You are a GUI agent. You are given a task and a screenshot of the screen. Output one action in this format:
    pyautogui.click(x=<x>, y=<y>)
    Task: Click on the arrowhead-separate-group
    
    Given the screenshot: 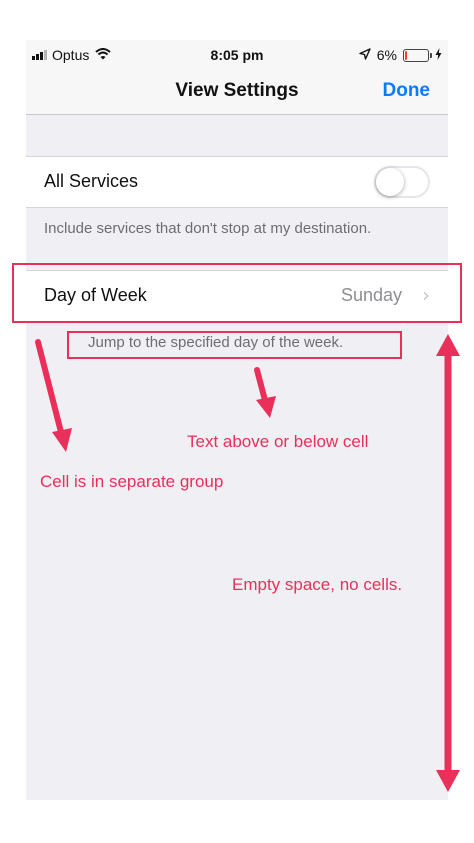 What is the action you would take?
    pyautogui.click(x=62, y=440)
    